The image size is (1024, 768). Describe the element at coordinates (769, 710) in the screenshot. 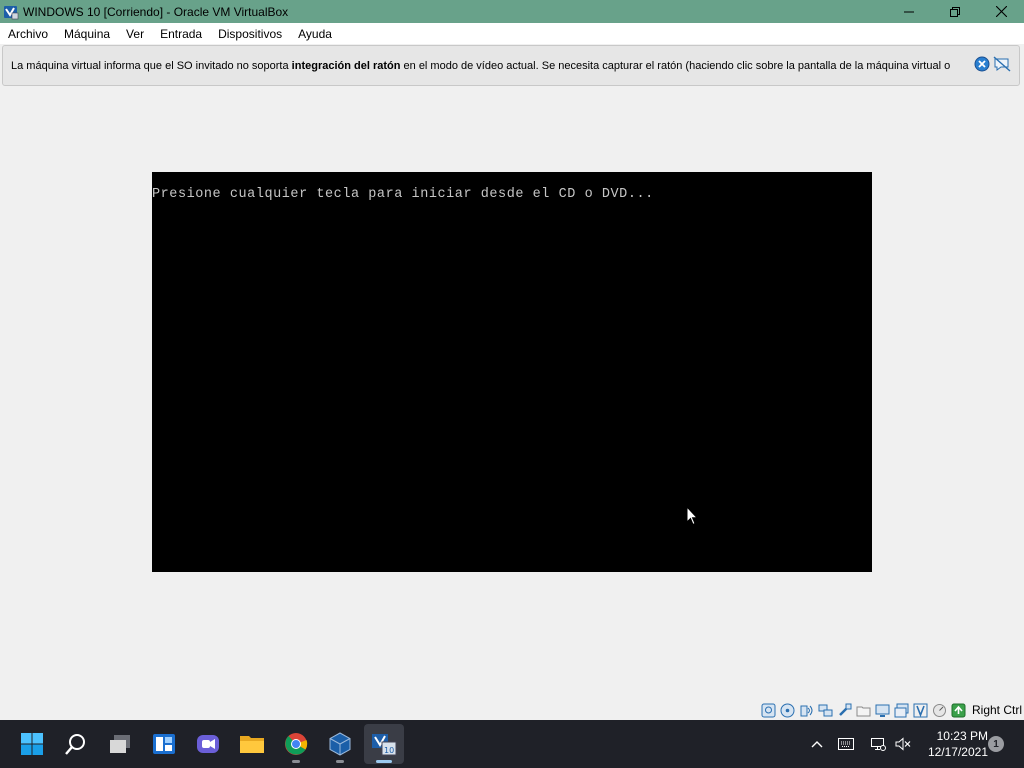

I see `hard-disk-icon` at that location.